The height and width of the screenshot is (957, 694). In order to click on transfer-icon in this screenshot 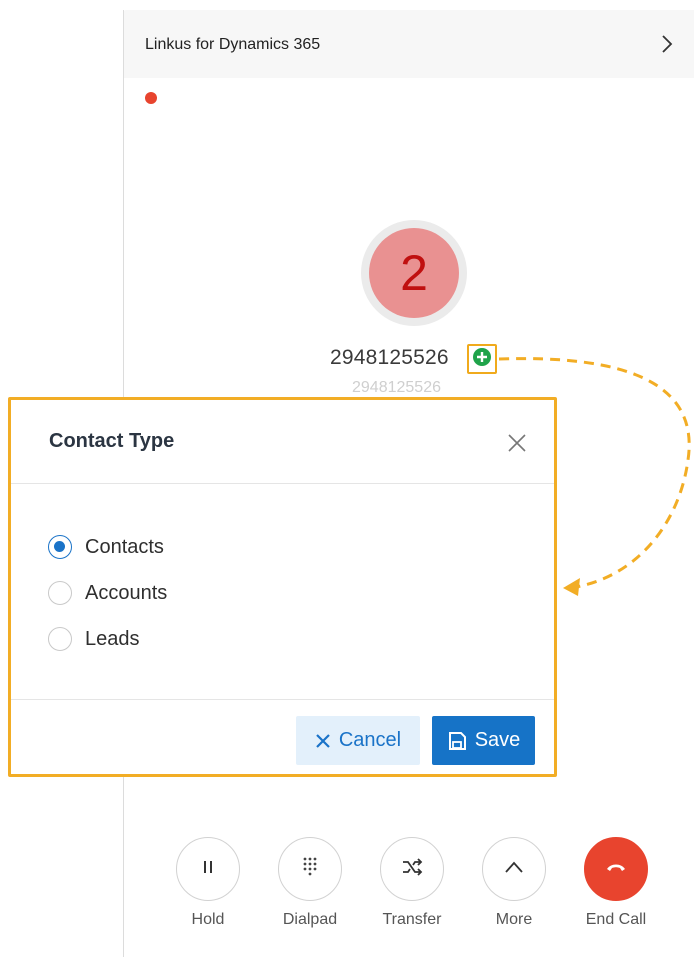, I will do `click(412, 869)`.